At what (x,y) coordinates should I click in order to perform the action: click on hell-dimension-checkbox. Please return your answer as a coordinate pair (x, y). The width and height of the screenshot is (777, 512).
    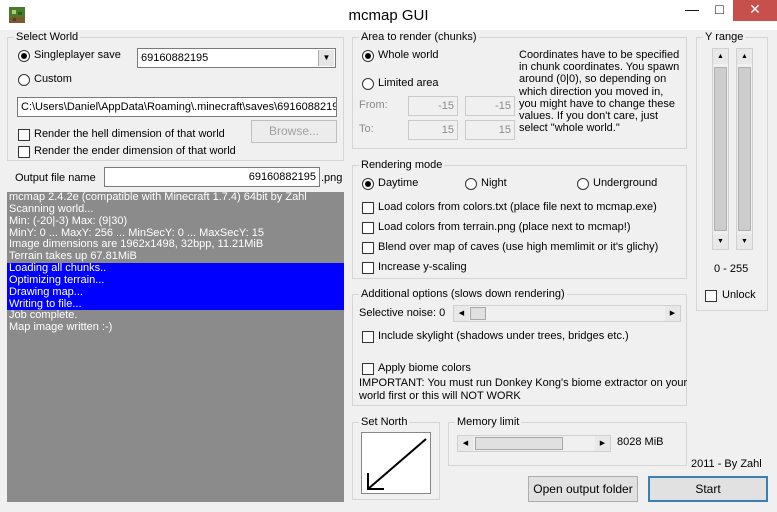
    Looking at the image, I should click on (24, 135).